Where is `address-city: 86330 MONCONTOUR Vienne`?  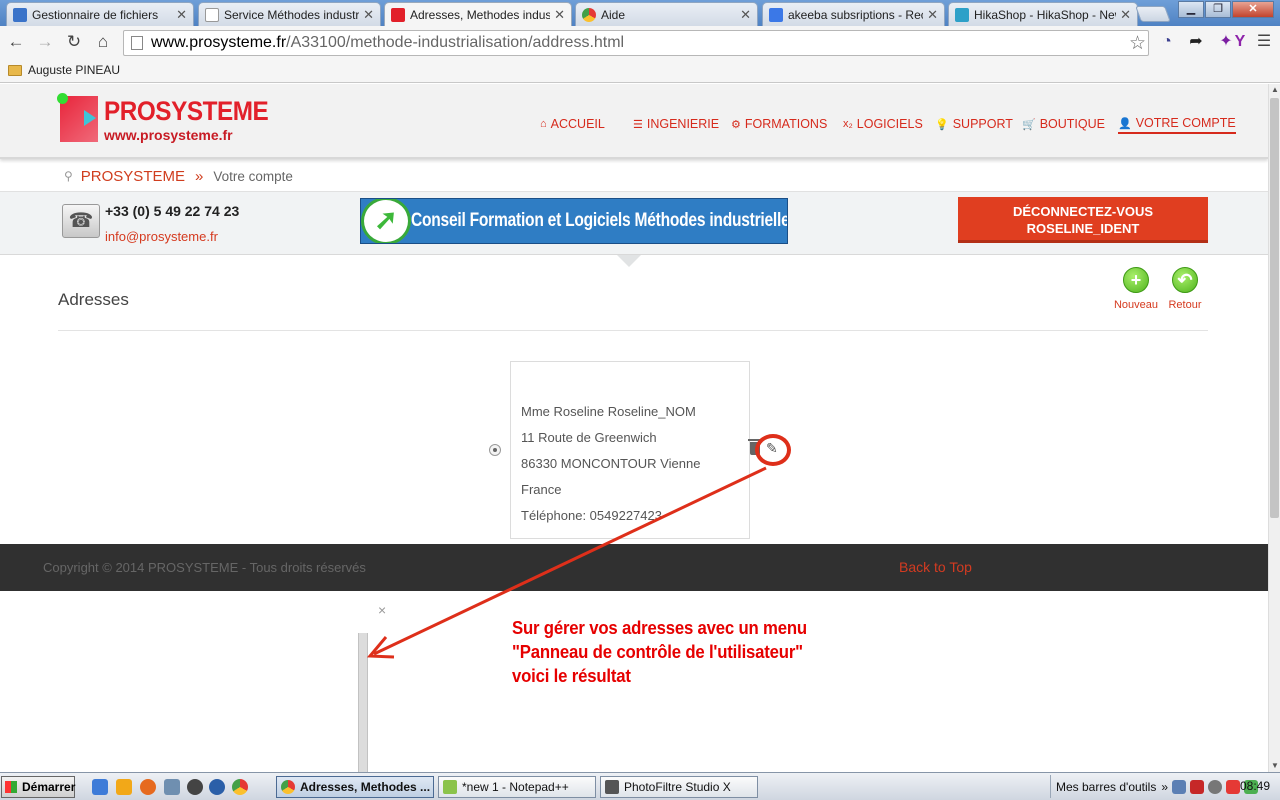
address-city: 86330 MONCONTOUR Vienne is located at coordinates (611, 463).